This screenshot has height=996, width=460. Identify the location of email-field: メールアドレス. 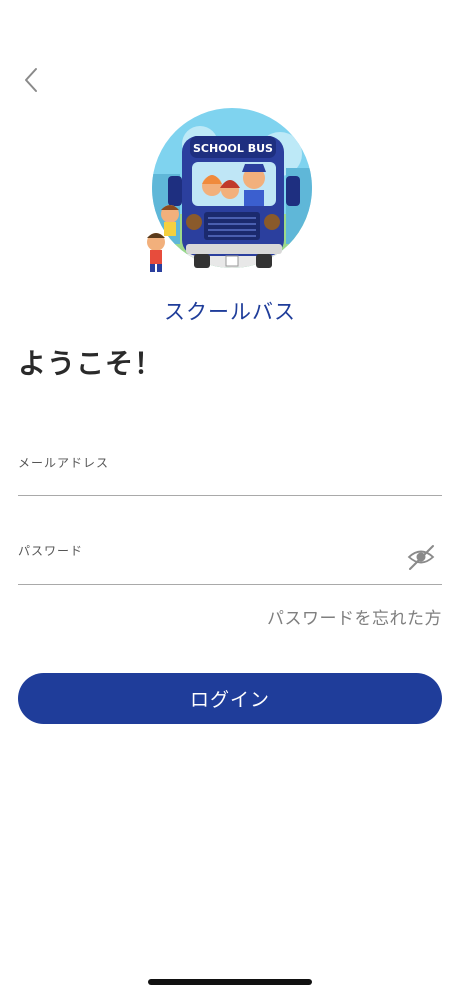
(230, 473).